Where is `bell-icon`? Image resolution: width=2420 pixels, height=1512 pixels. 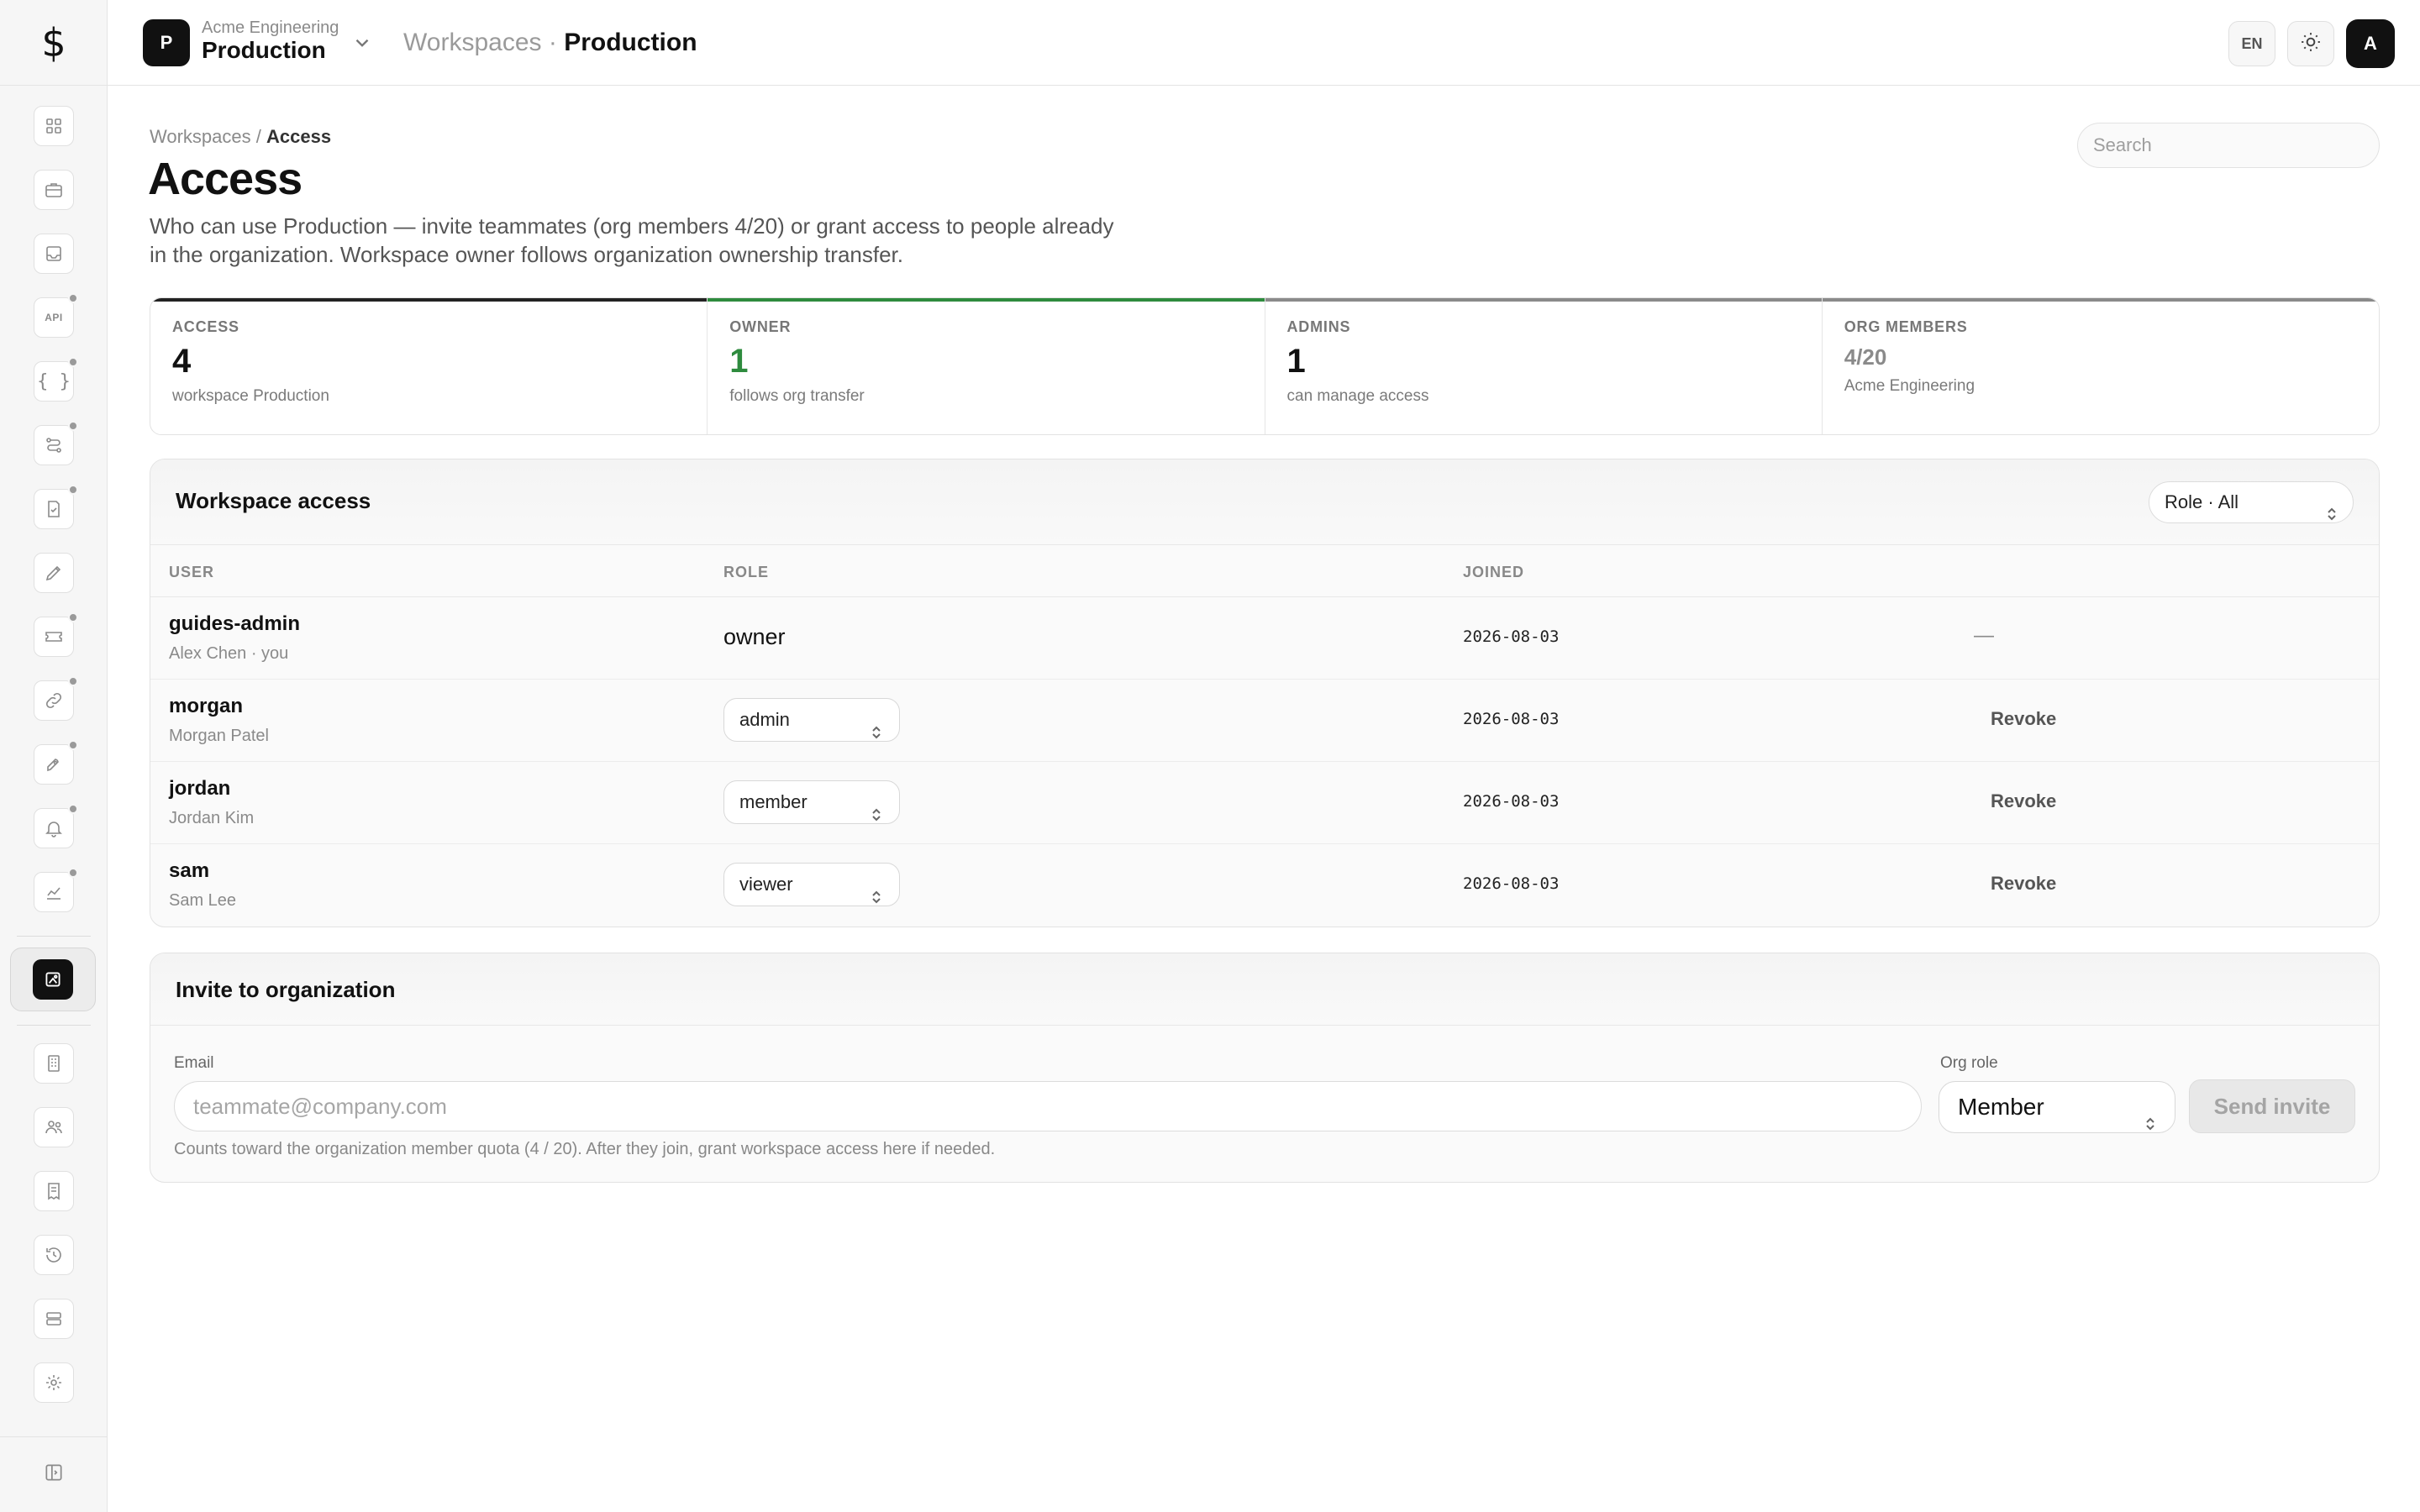
bell-icon is located at coordinates (56, 826).